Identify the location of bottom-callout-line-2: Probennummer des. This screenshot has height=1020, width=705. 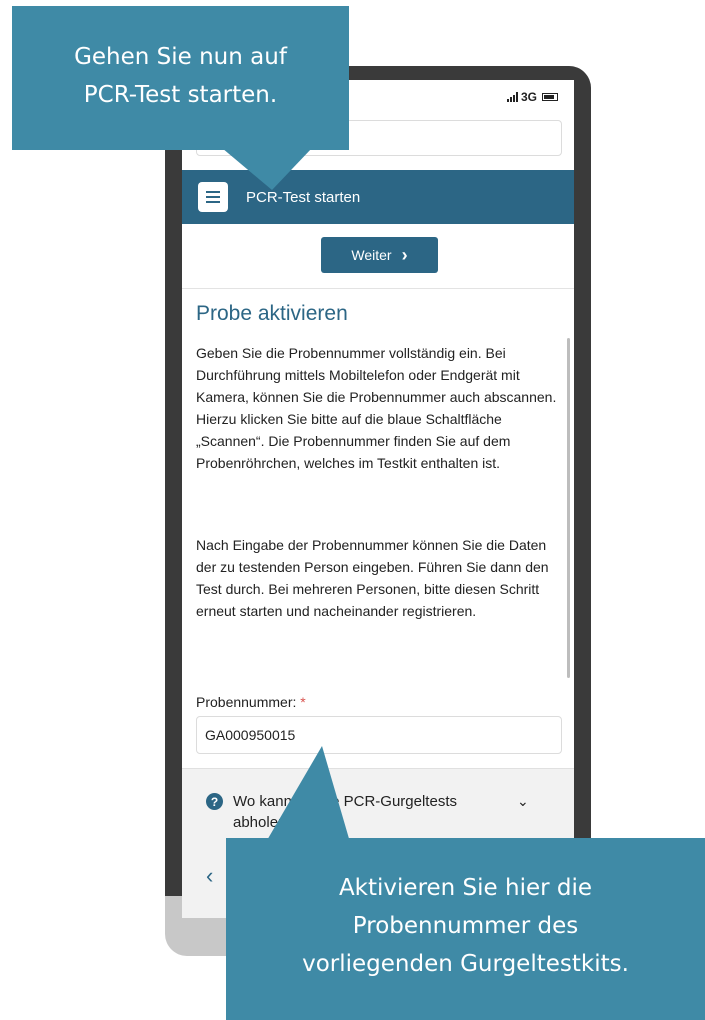
(465, 926).